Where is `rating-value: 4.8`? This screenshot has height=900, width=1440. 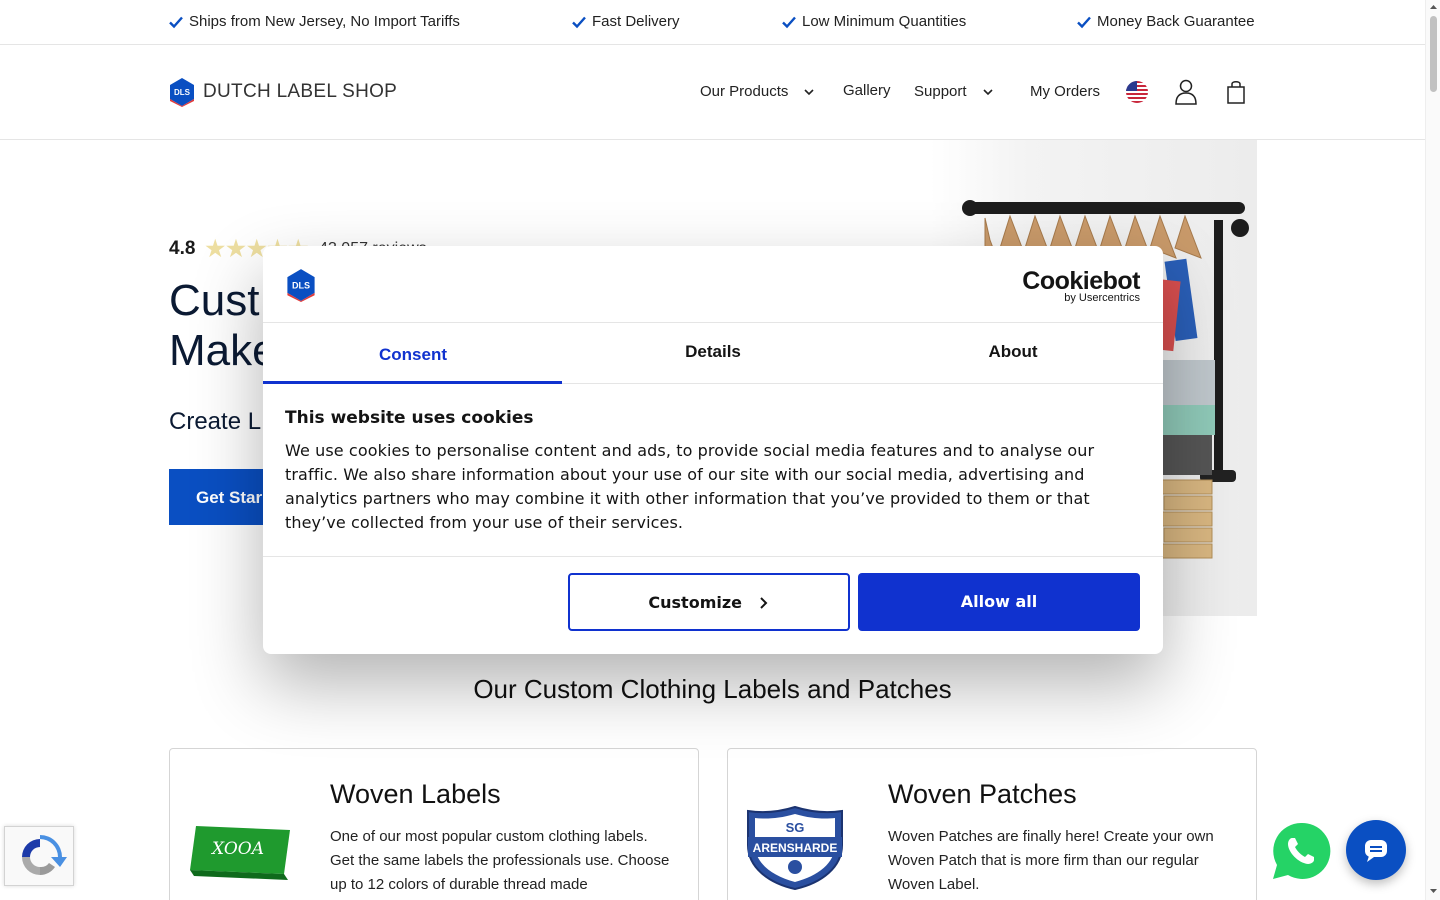 rating-value: 4.8 is located at coordinates (182, 248).